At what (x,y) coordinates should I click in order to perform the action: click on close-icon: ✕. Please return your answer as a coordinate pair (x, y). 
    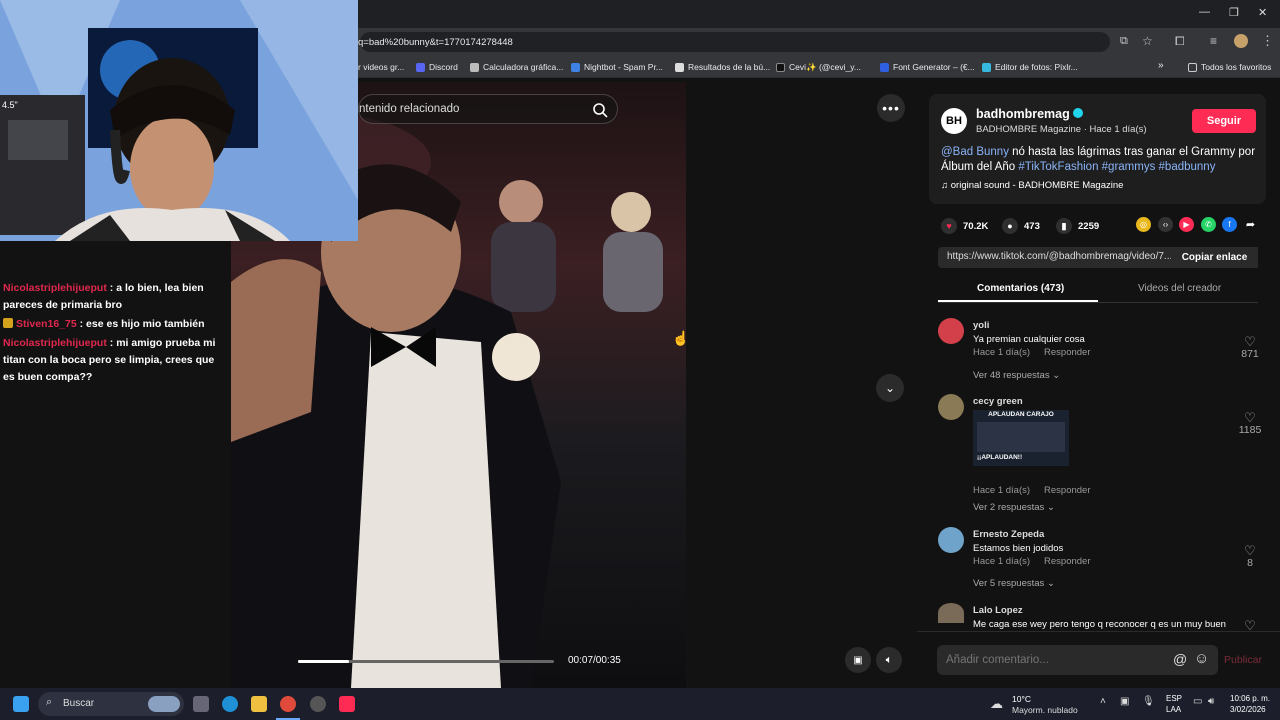
    Looking at the image, I should click on (1262, 12).